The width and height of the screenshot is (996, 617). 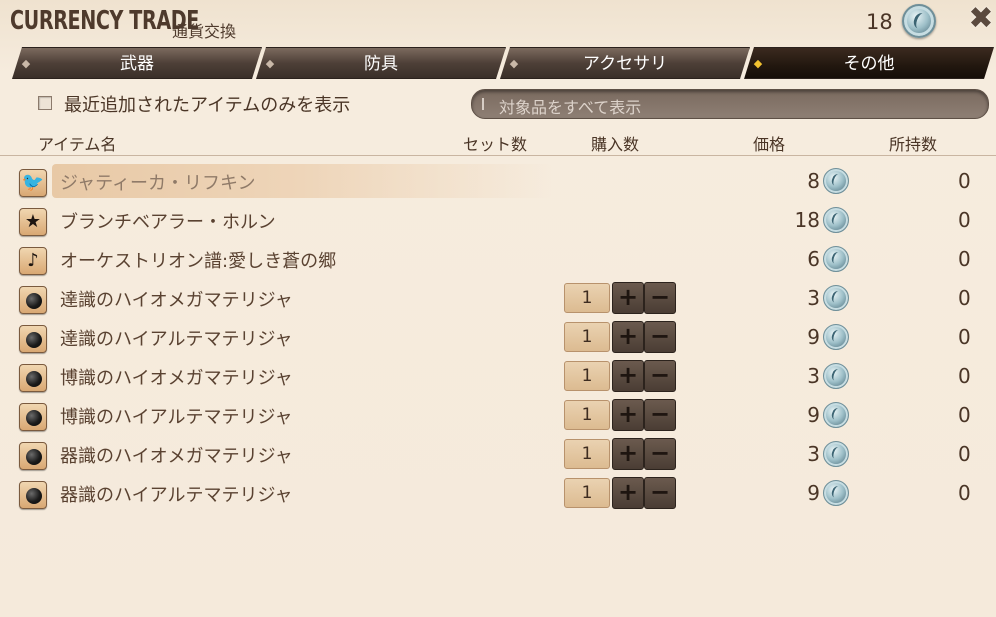 I want to click on tab-label: 武器, so click(x=137, y=64).